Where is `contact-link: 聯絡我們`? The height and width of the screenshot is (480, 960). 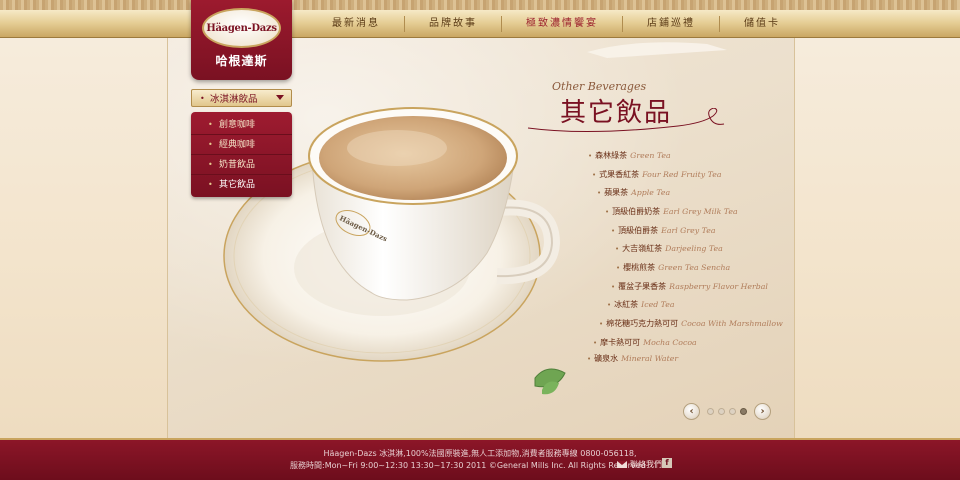 contact-link: 聯絡我們 is located at coordinates (639, 464).